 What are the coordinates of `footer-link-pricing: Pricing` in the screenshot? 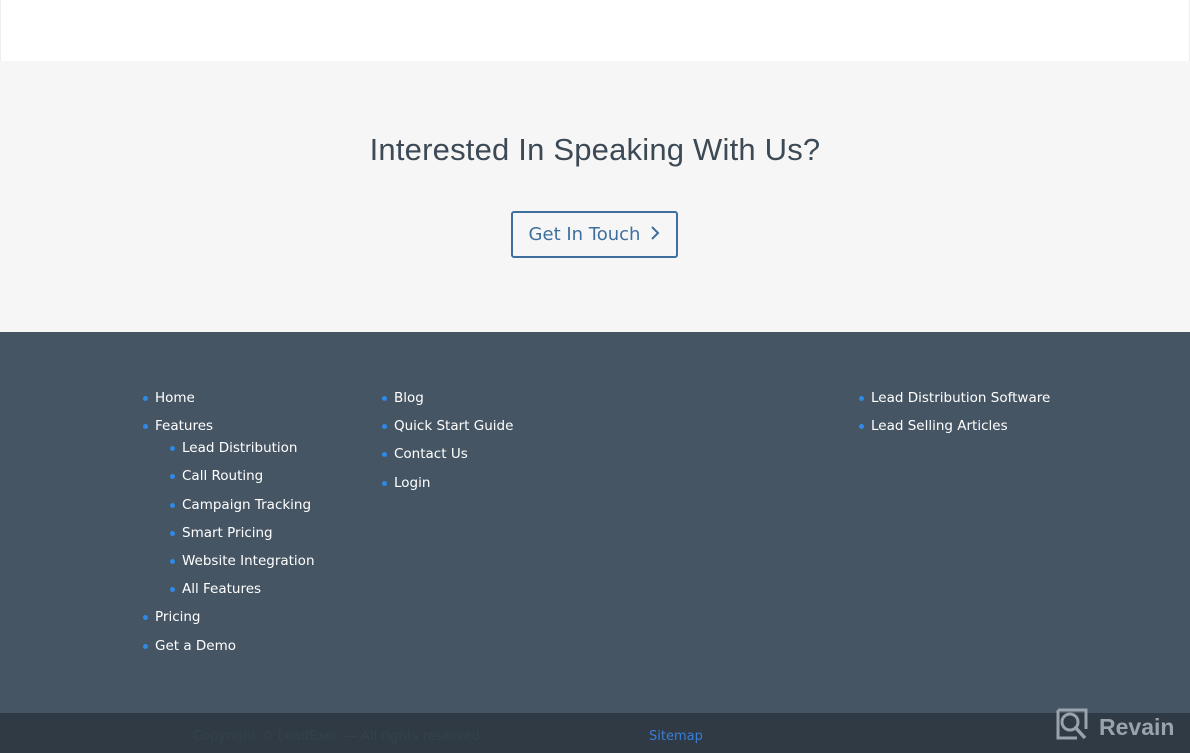 It's located at (229, 621).